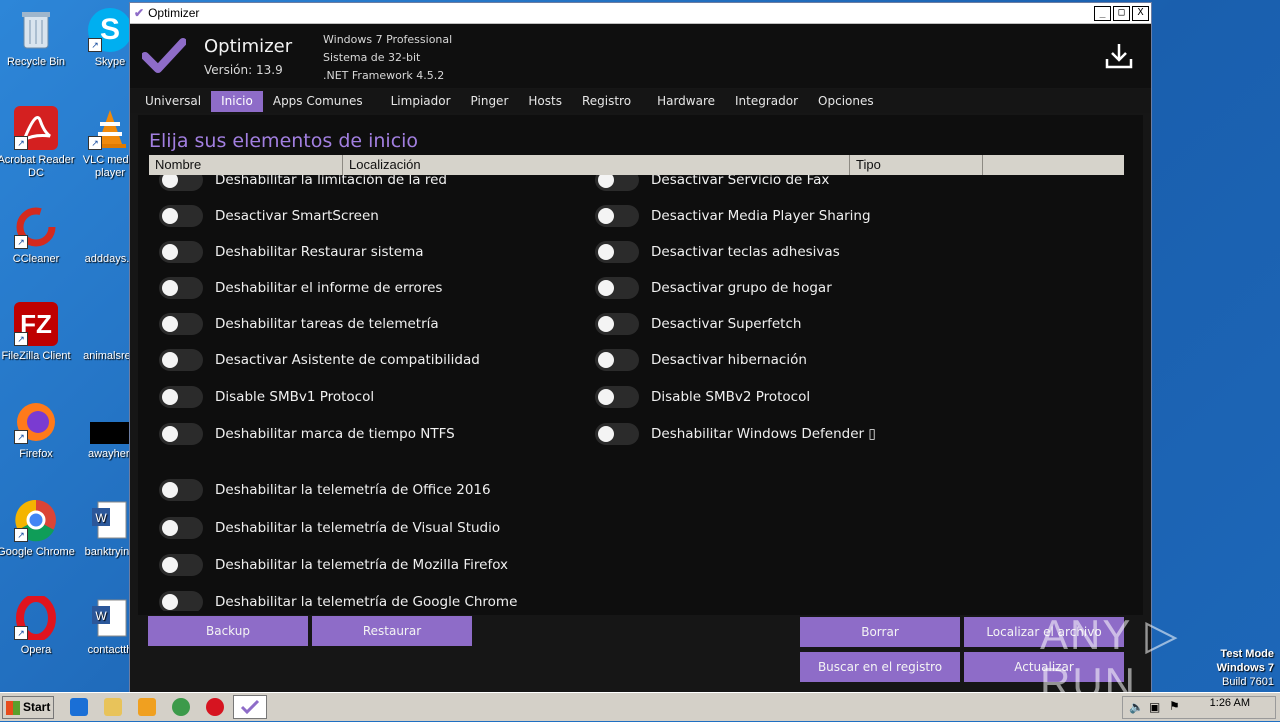  I want to click on toggle-item: Deshabilitar Restaurar sistema, so click(291, 252).